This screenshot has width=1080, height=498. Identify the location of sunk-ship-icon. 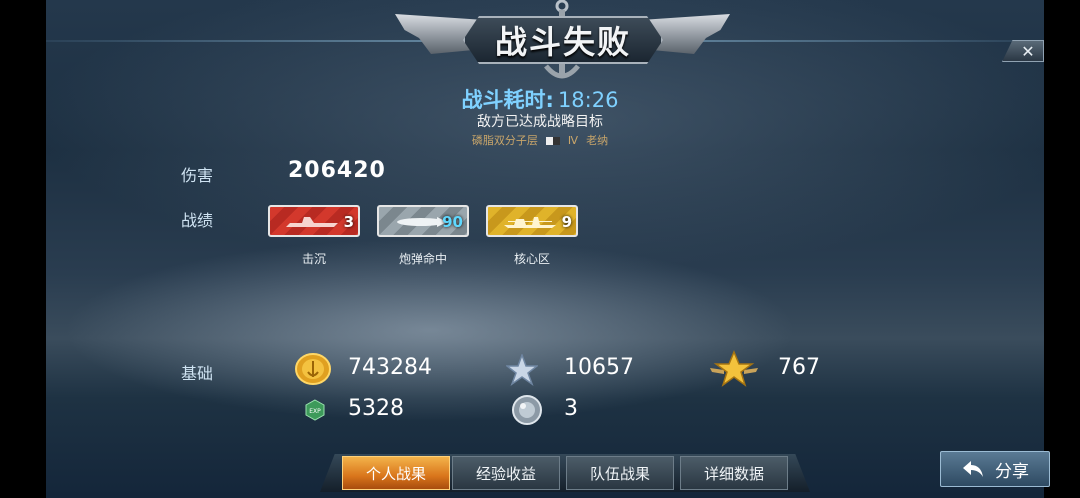
(312, 222).